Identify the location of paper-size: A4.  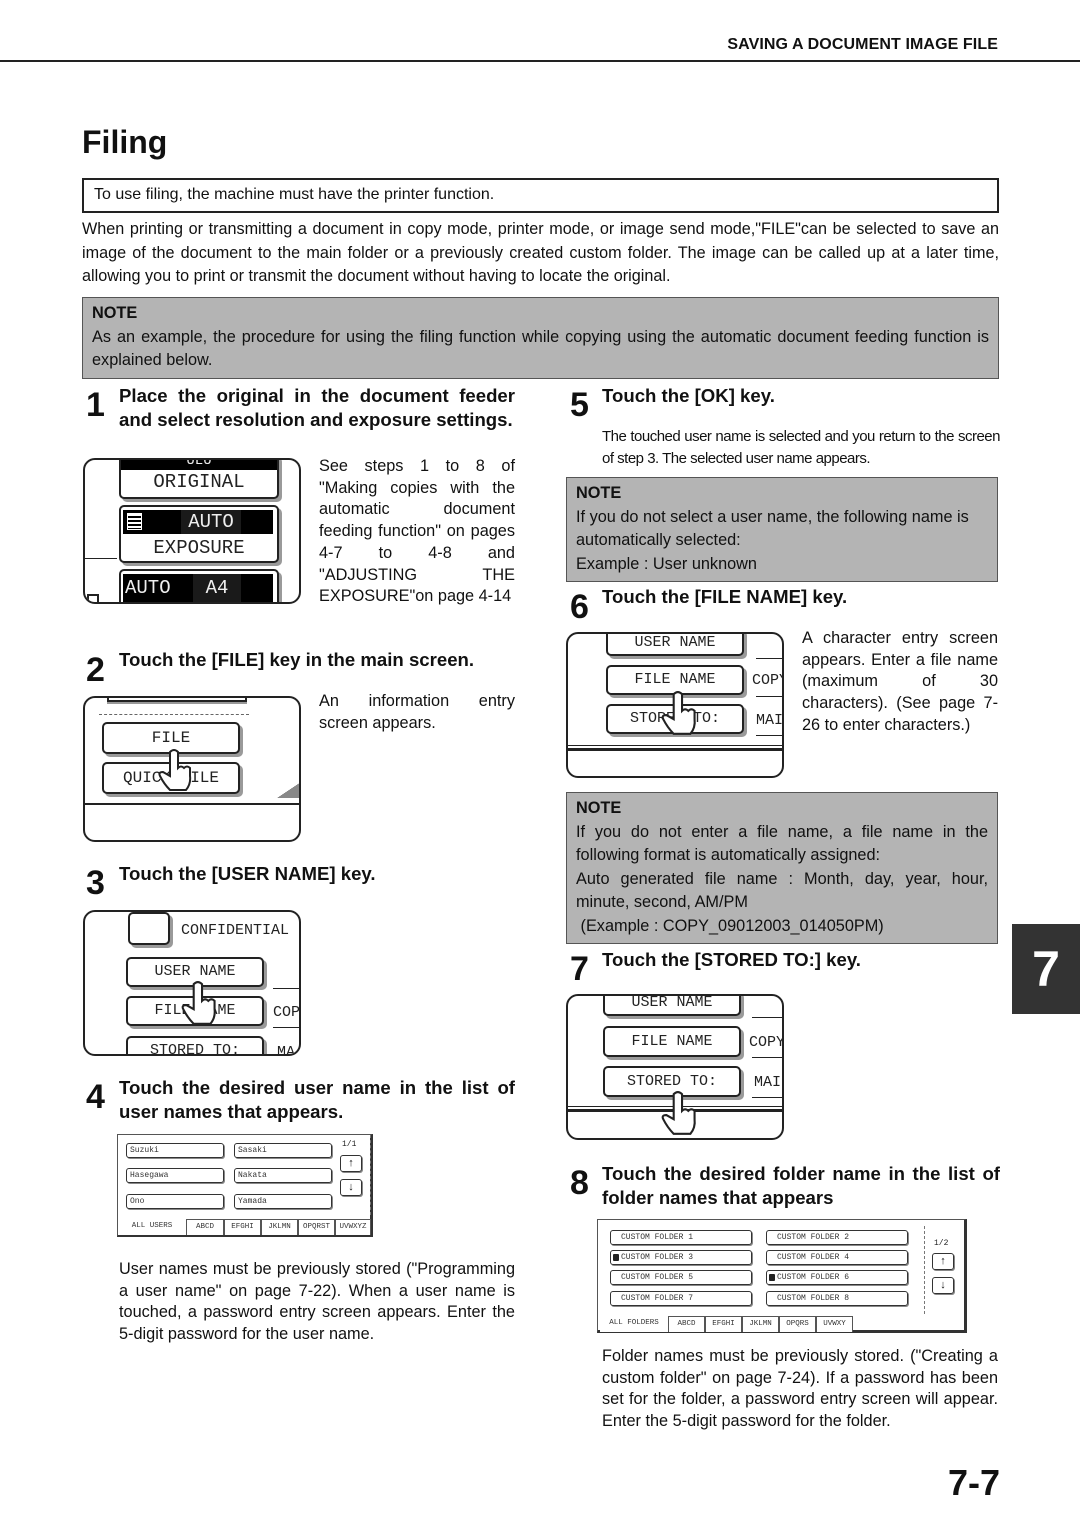
(217, 588).